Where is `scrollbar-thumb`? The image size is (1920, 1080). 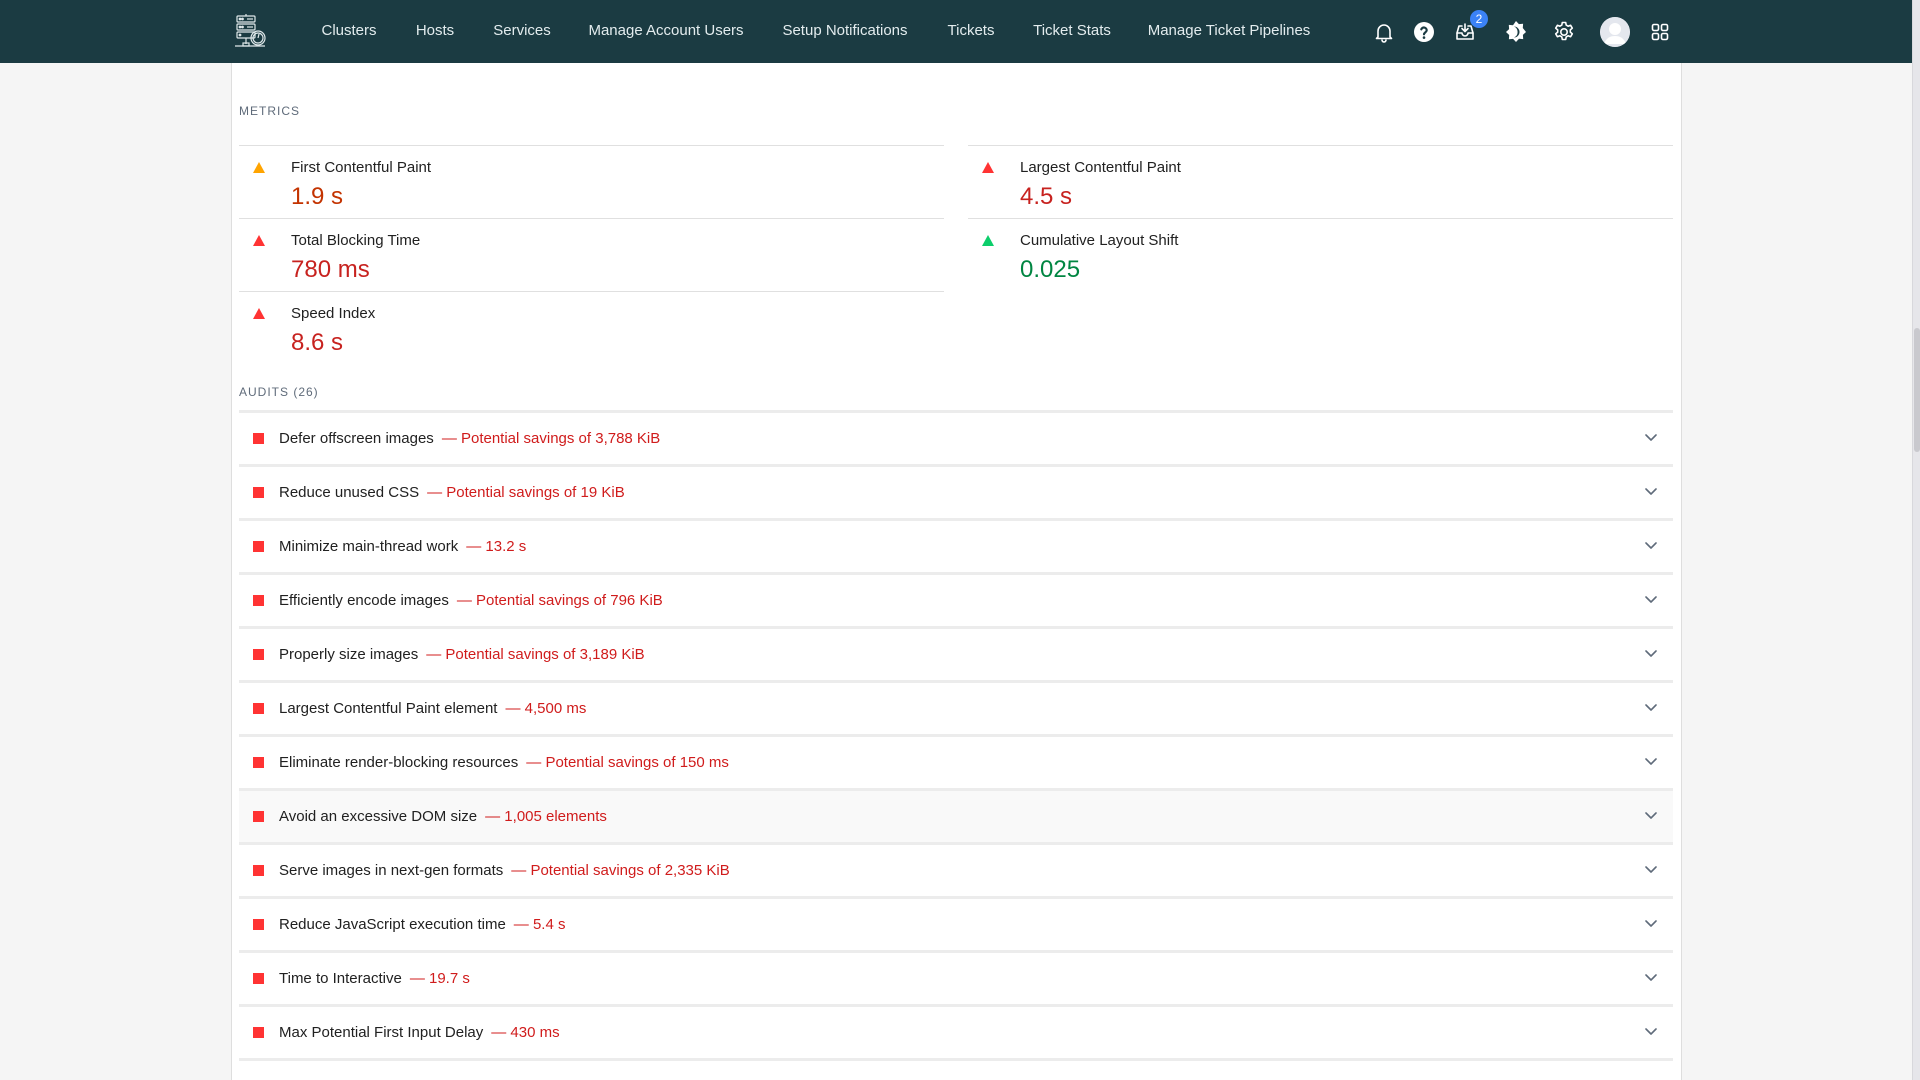 scrollbar-thumb is located at coordinates (1917, 390).